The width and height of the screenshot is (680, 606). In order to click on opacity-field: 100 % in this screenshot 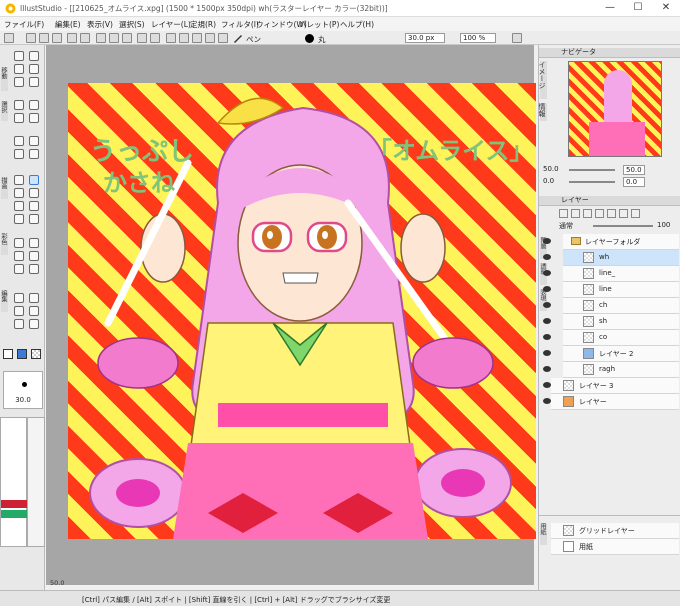, I will do `click(478, 38)`.